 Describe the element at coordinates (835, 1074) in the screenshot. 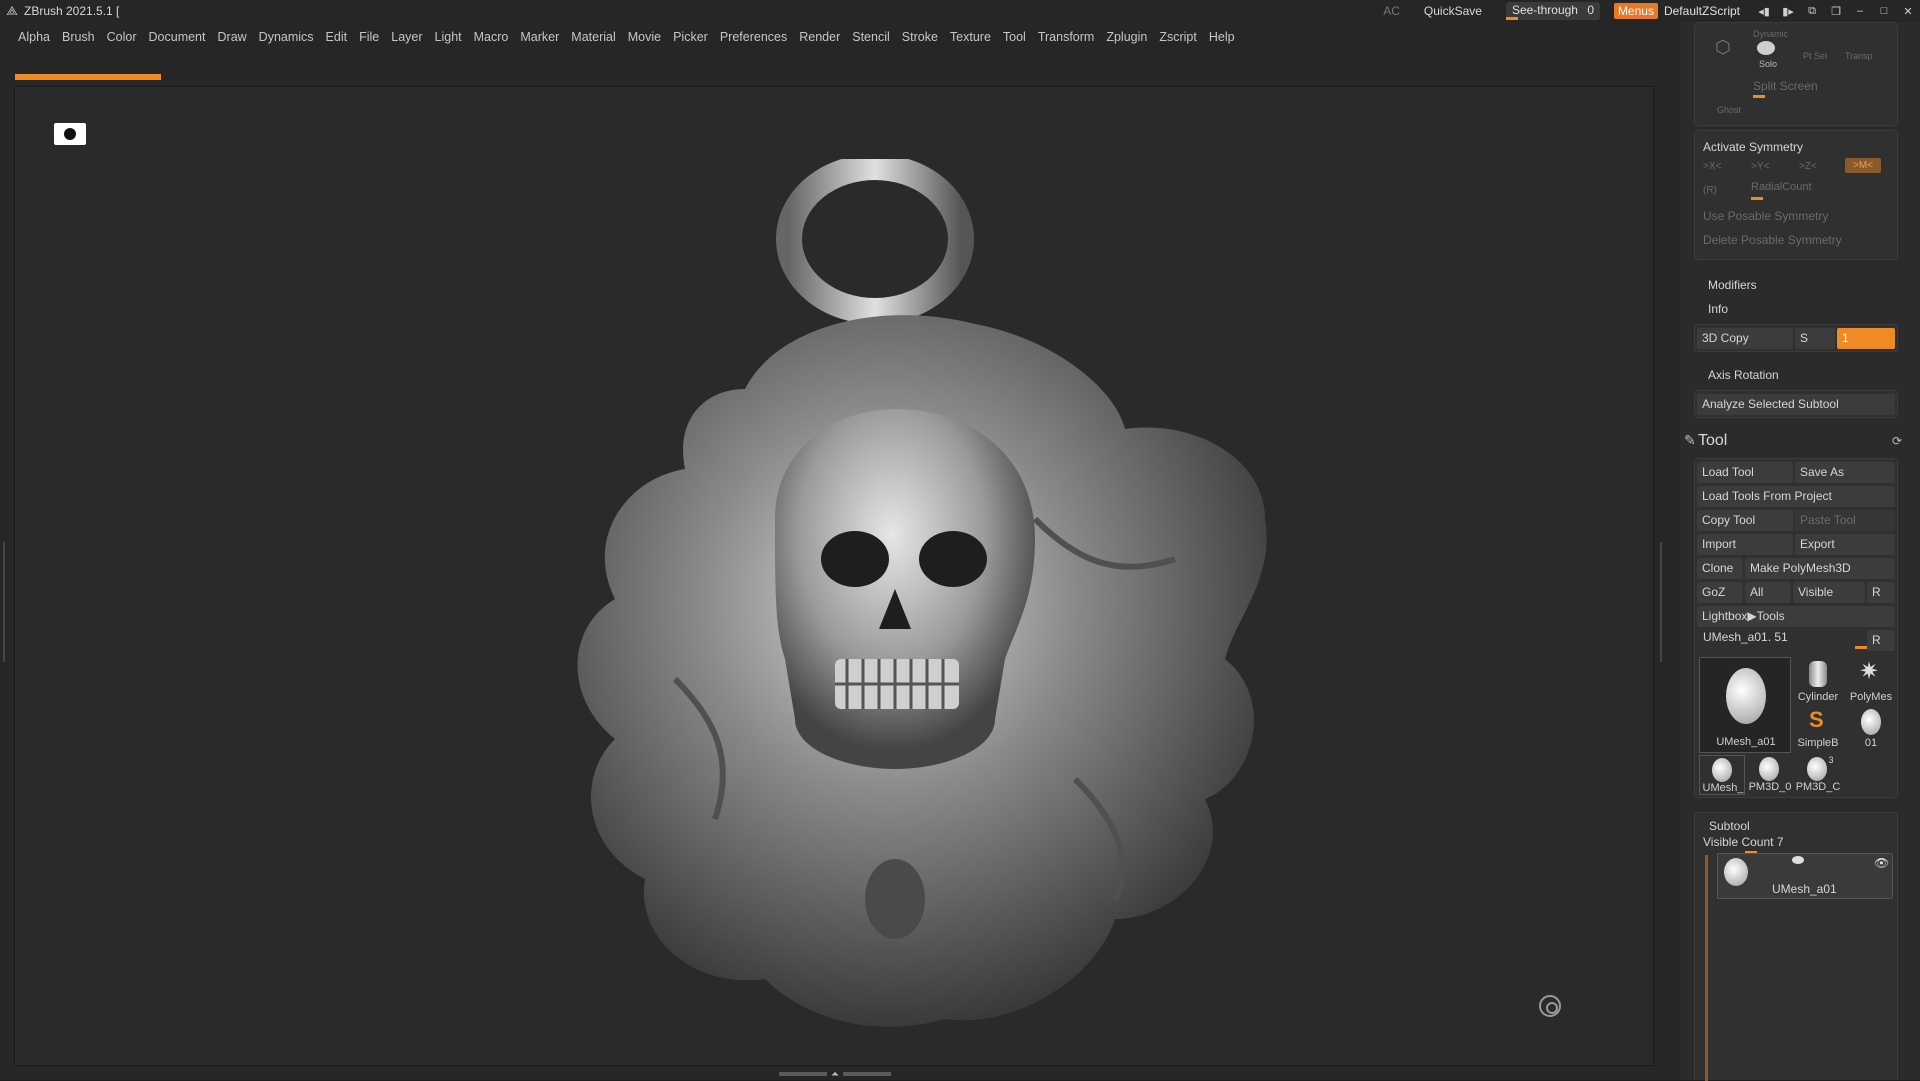

I see `bottom-tray-handle: ⏶` at that location.